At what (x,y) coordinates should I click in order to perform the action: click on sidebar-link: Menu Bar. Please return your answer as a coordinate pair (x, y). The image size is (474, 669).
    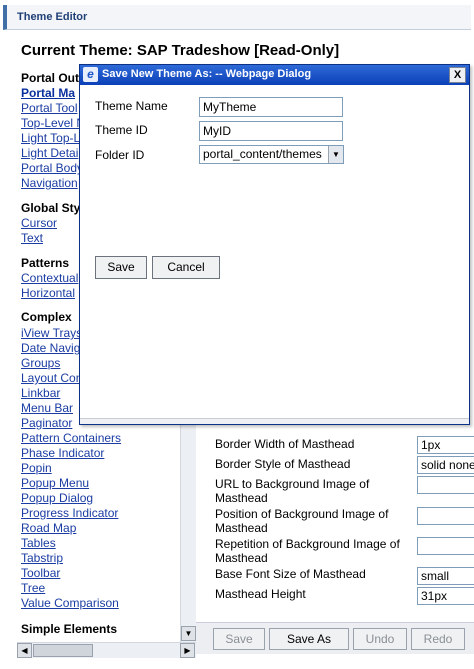
    Looking at the image, I should click on (47, 408).